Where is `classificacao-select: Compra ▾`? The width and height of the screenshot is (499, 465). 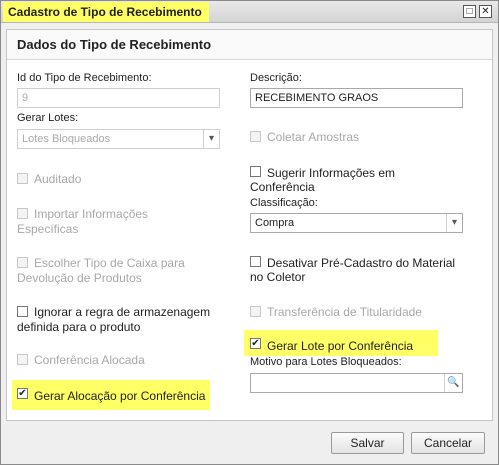 classificacao-select: Compra ▾ is located at coordinates (356, 223).